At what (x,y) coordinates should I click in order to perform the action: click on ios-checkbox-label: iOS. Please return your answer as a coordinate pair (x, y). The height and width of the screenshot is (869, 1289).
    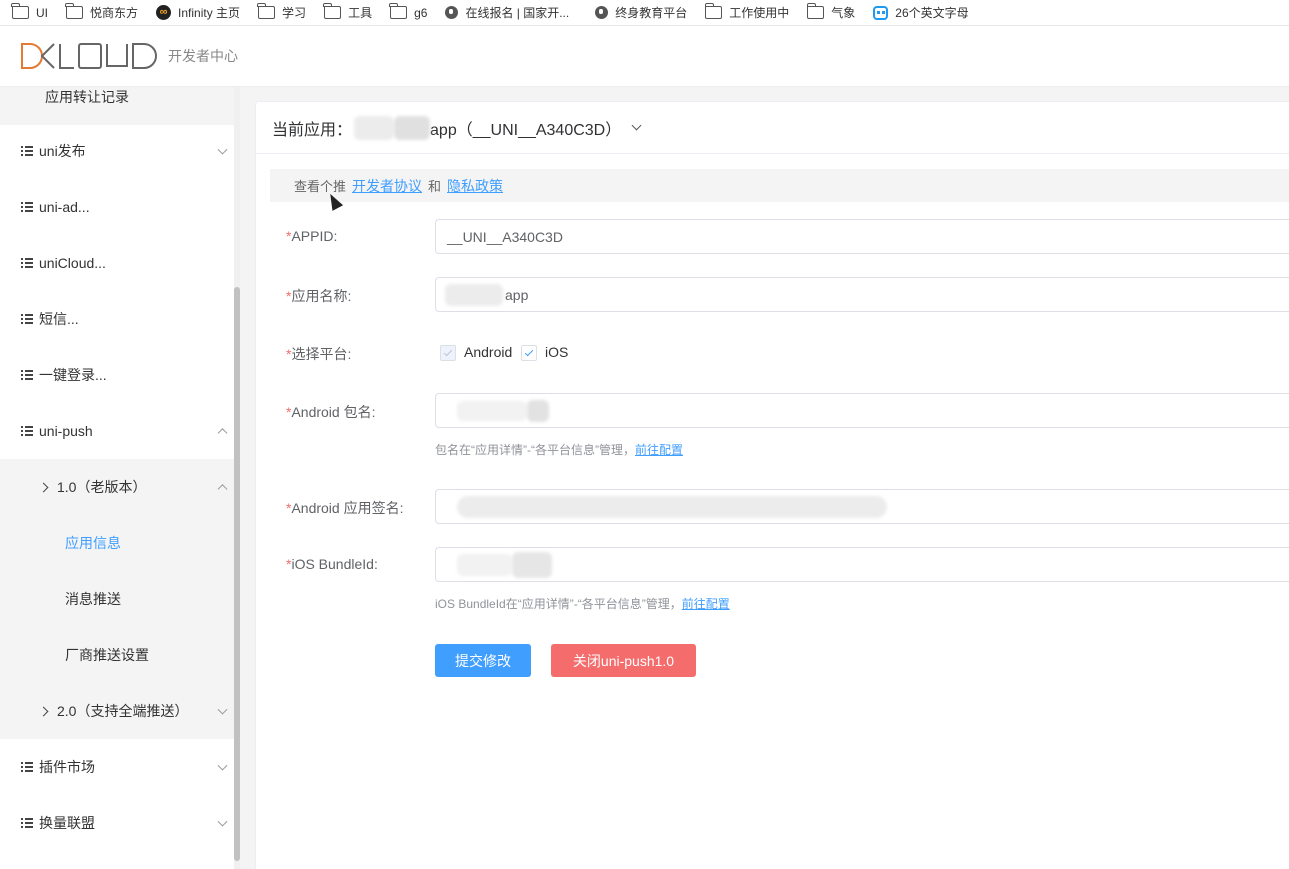
    Looking at the image, I should click on (557, 352).